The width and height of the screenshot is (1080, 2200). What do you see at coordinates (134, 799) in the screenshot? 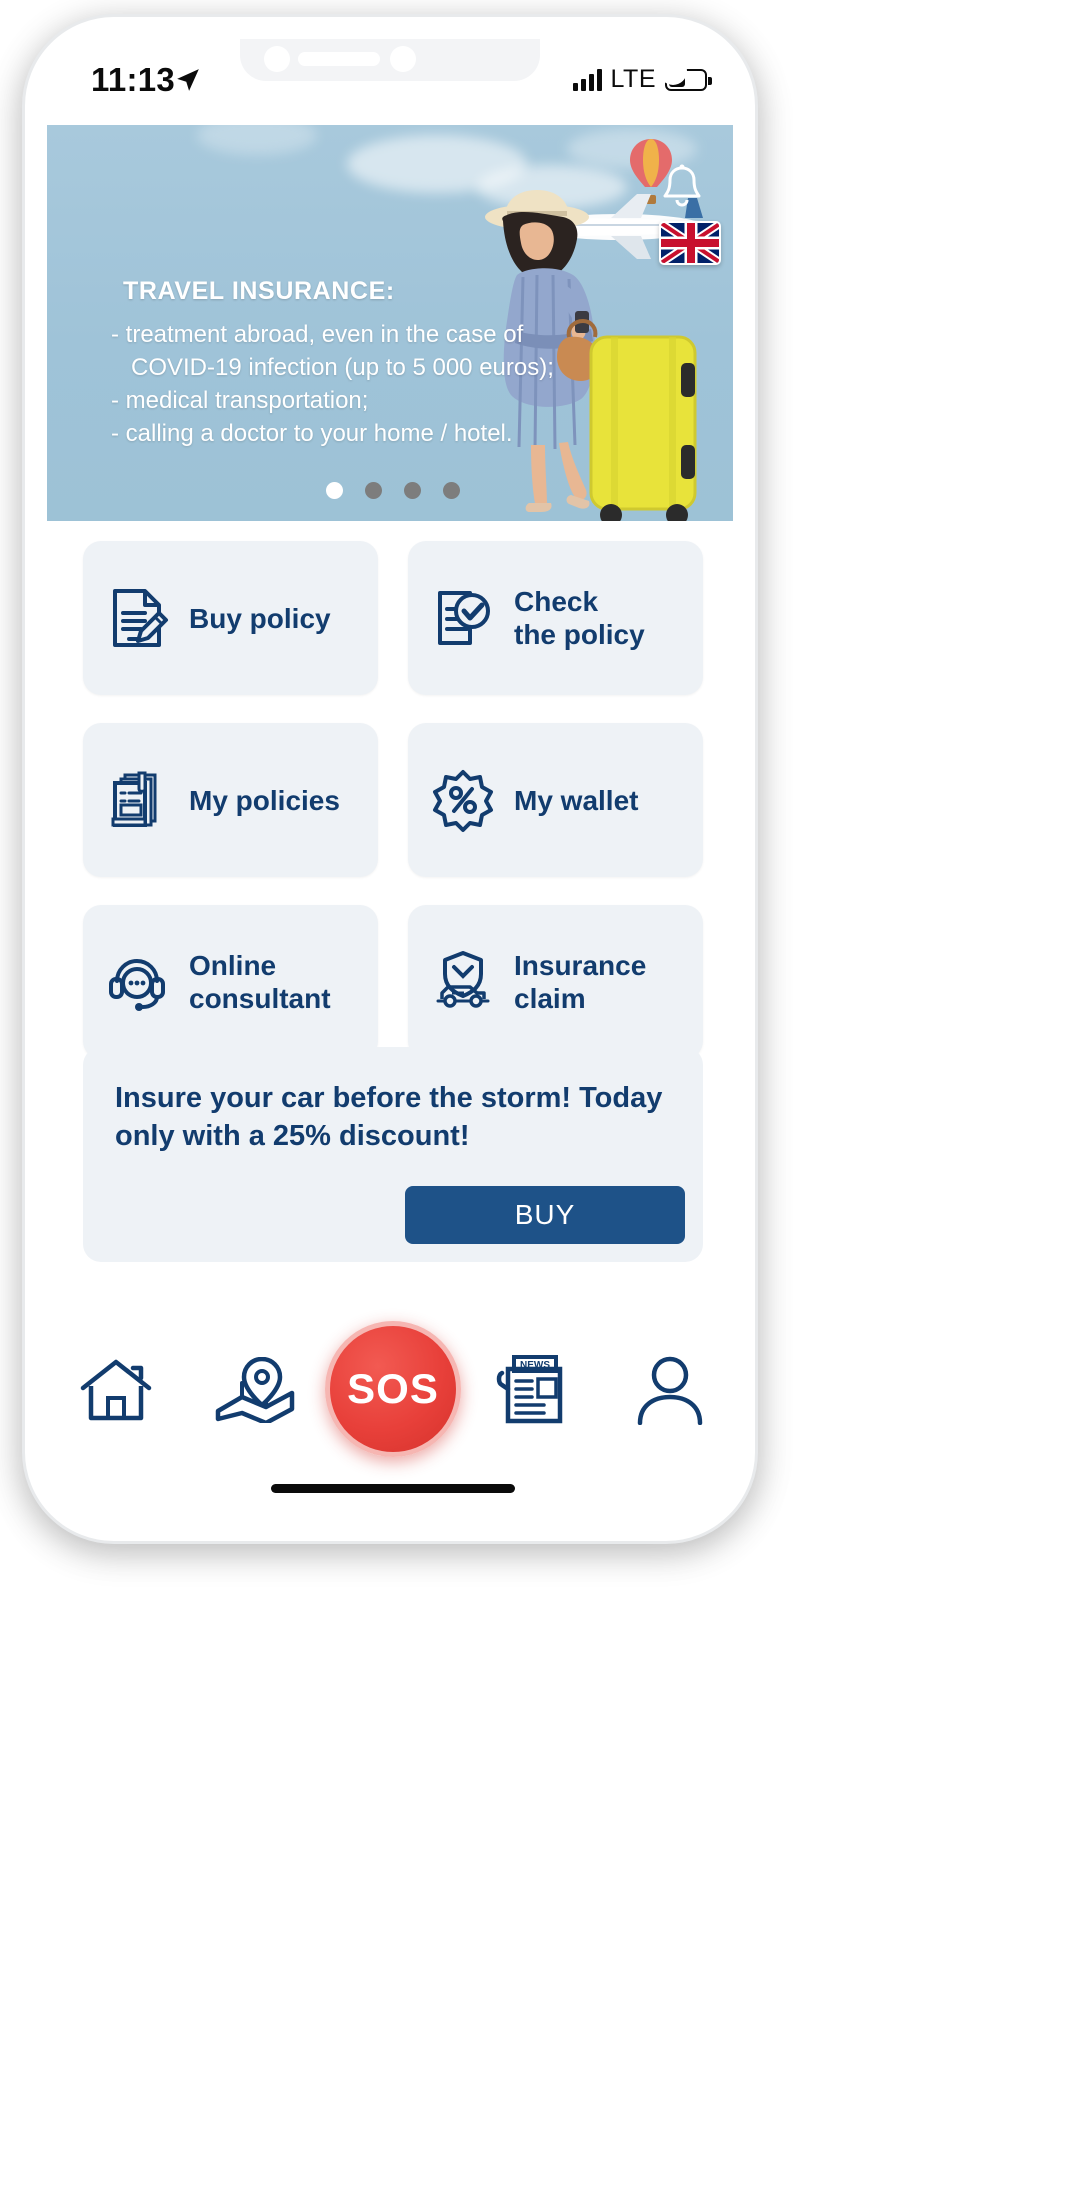
I see `policy-stack-icon` at bounding box center [134, 799].